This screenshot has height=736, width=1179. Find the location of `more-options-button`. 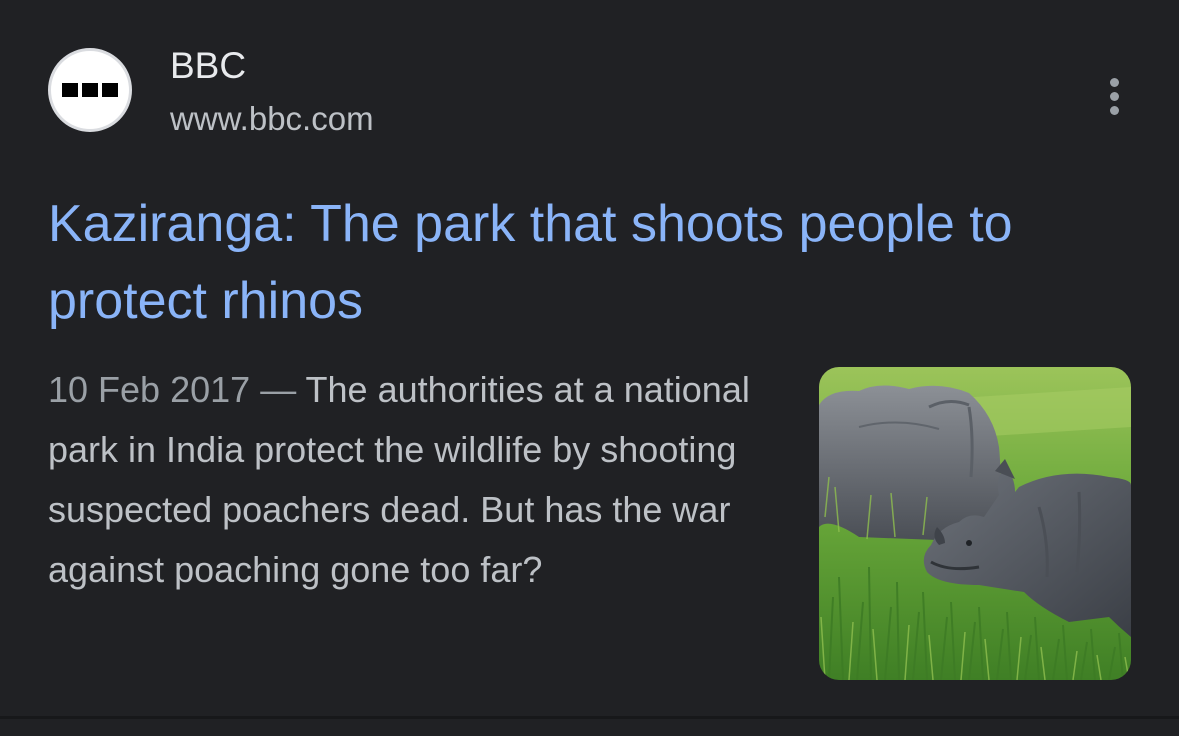

more-options-button is located at coordinates (1114, 96).